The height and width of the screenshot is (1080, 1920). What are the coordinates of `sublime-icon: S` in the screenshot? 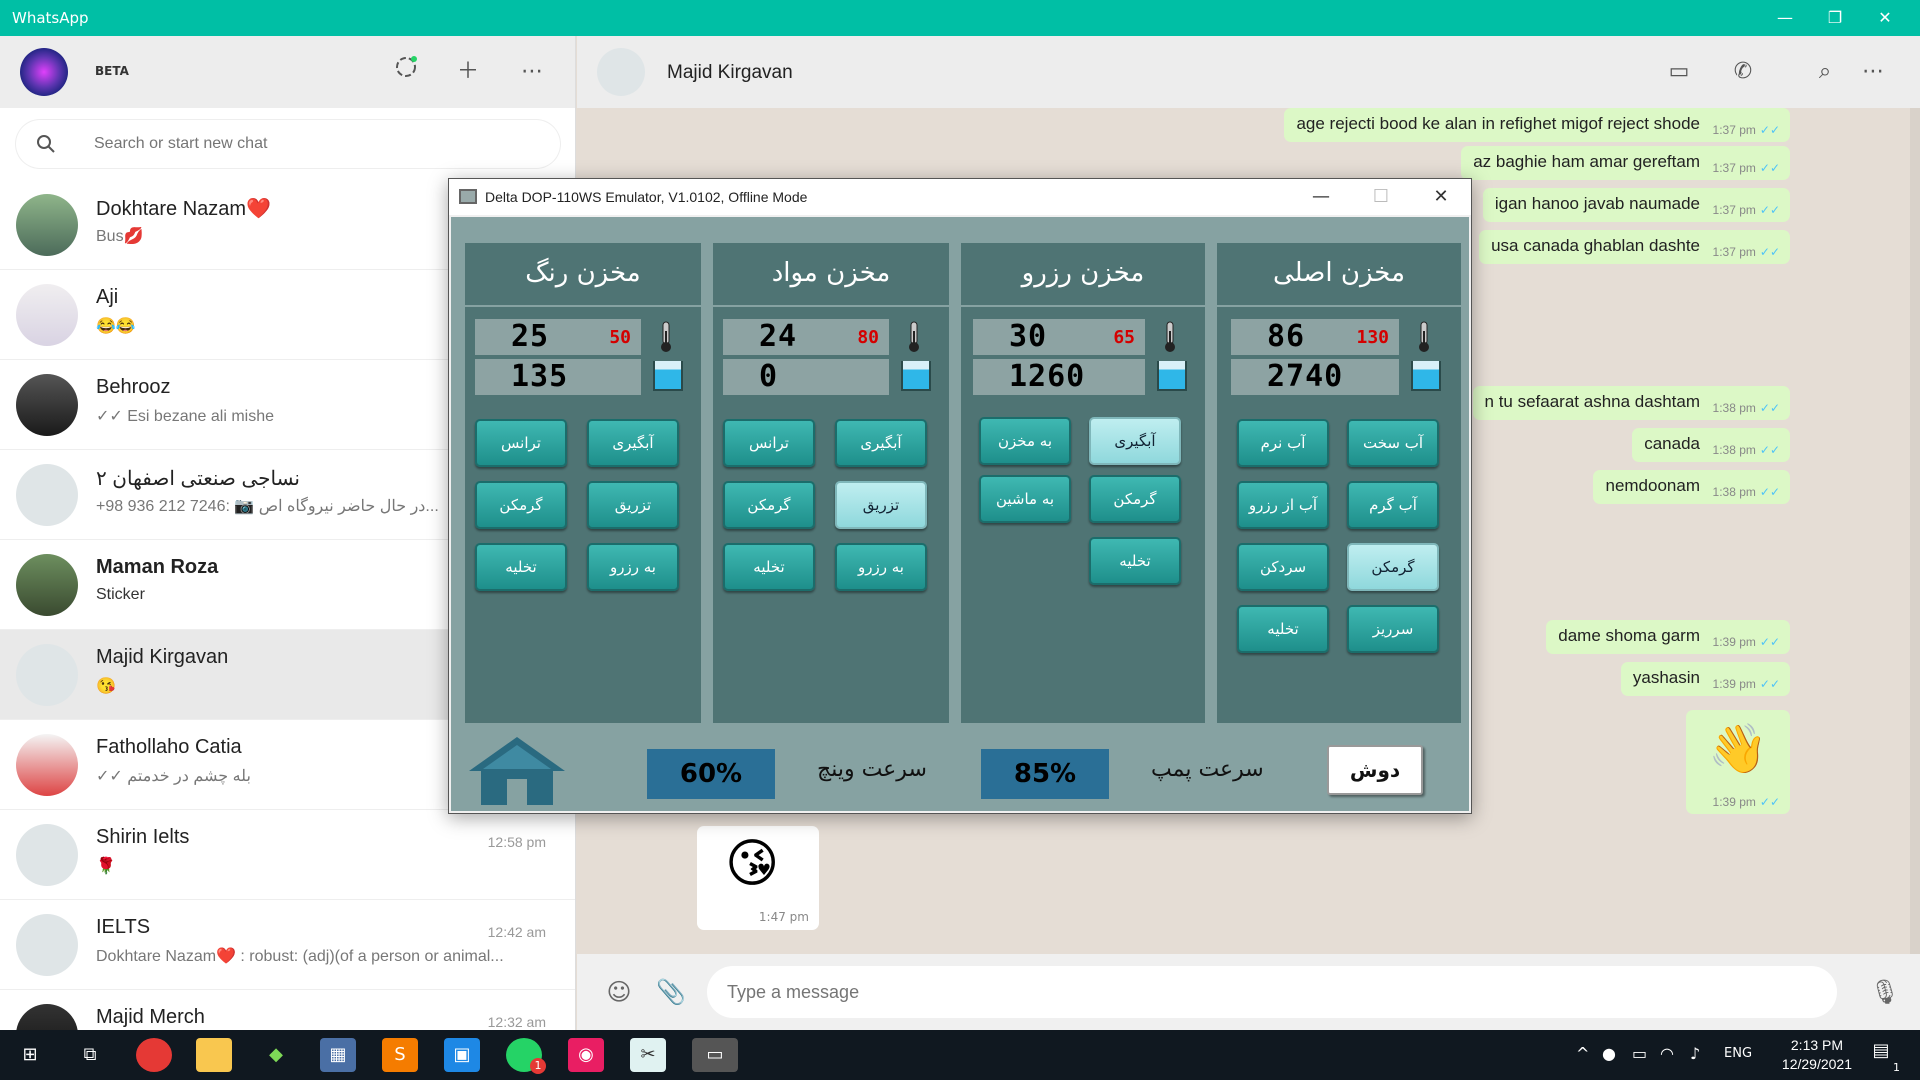 It's located at (400, 1055).